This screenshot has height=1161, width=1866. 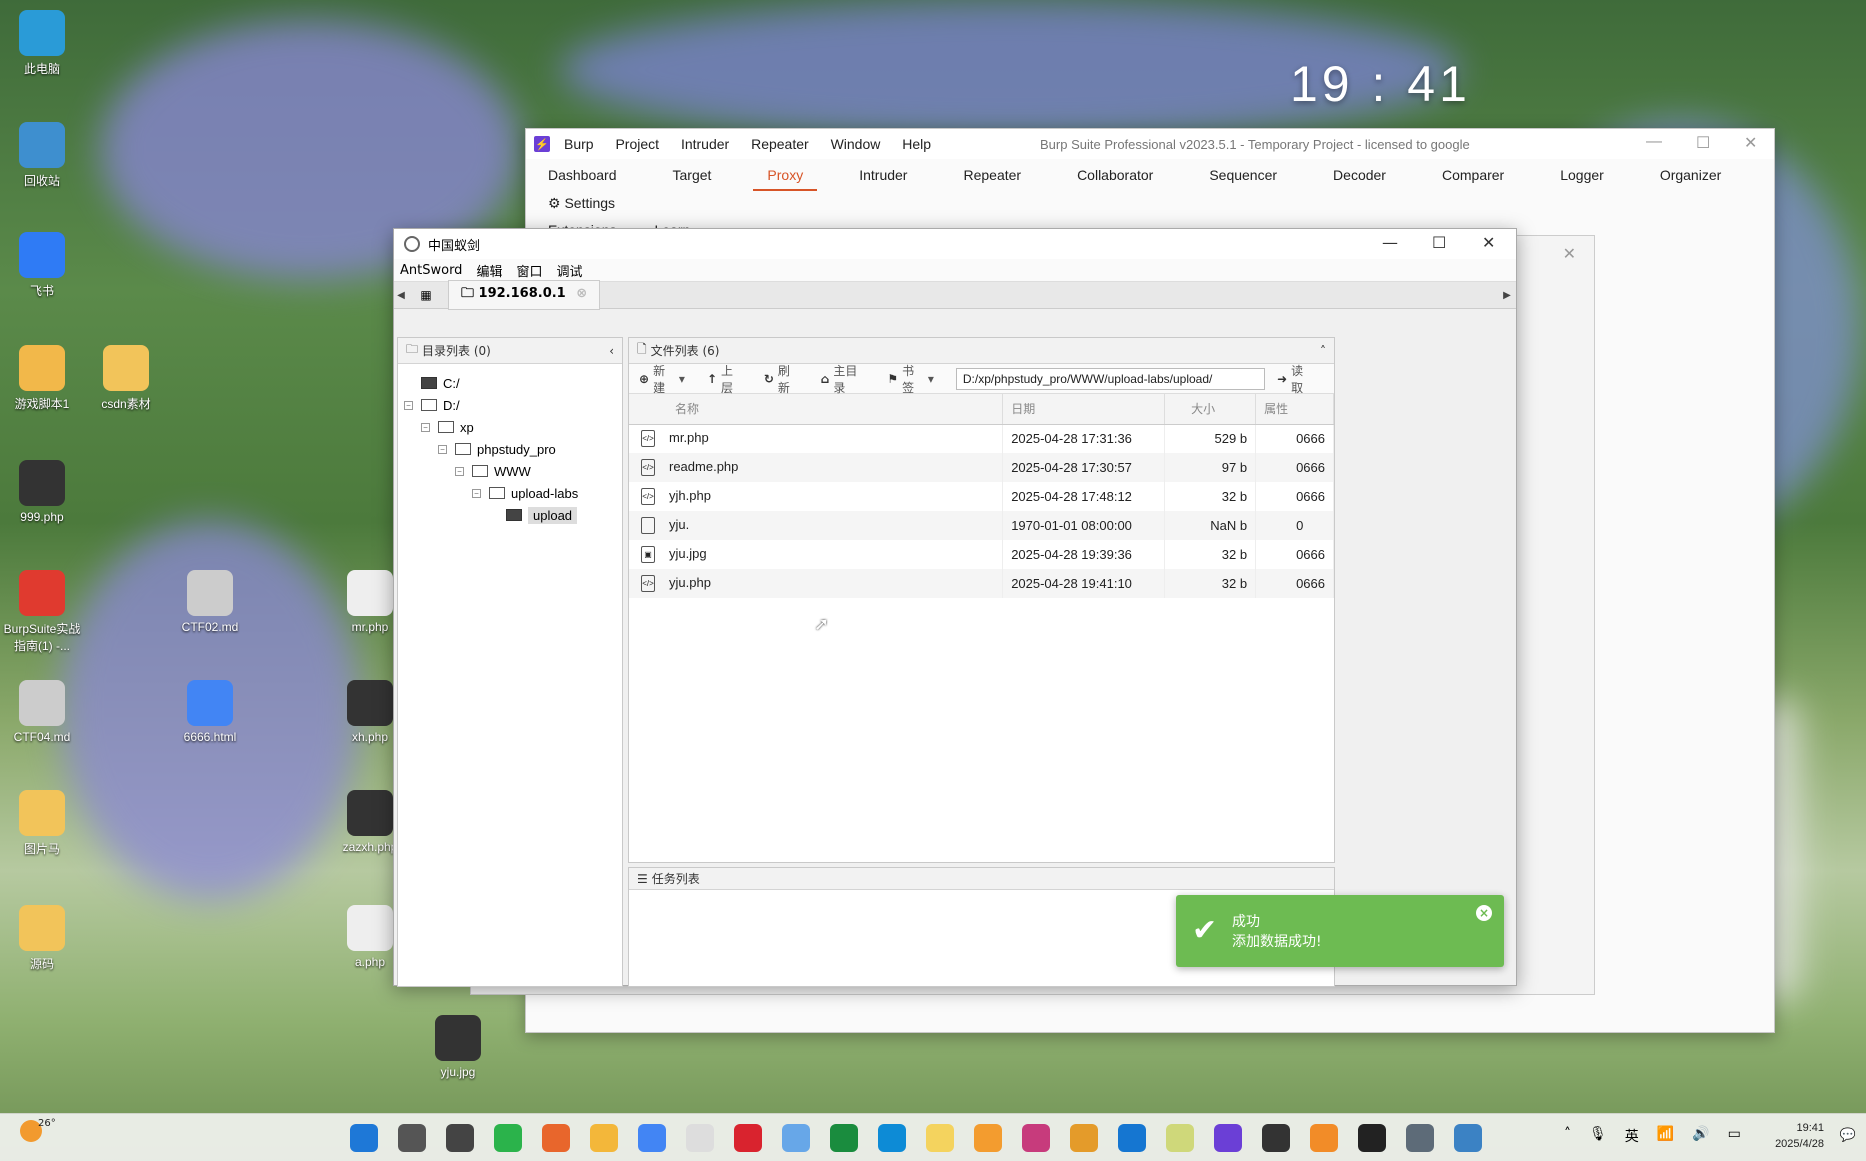 I want to click on desktop-icon: csdn素材, so click(x=126, y=378).